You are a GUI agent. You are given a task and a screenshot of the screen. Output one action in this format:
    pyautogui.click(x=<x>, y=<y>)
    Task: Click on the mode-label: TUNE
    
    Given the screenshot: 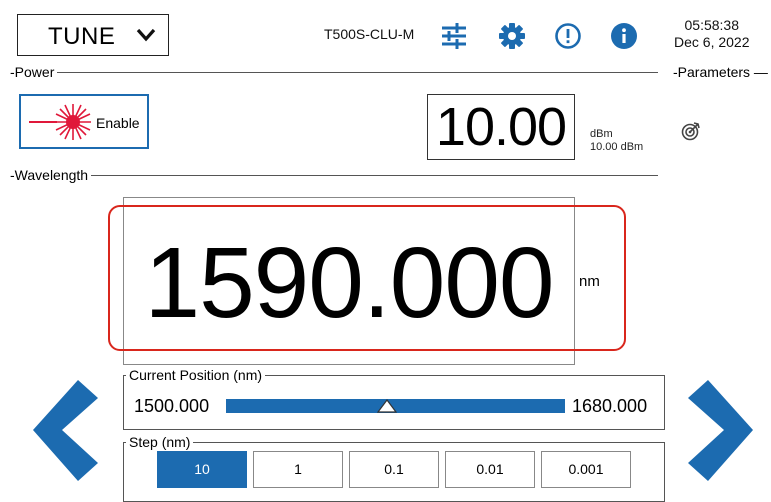 What is the action you would take?
    pyautogui.click(x=82, y=36)
    